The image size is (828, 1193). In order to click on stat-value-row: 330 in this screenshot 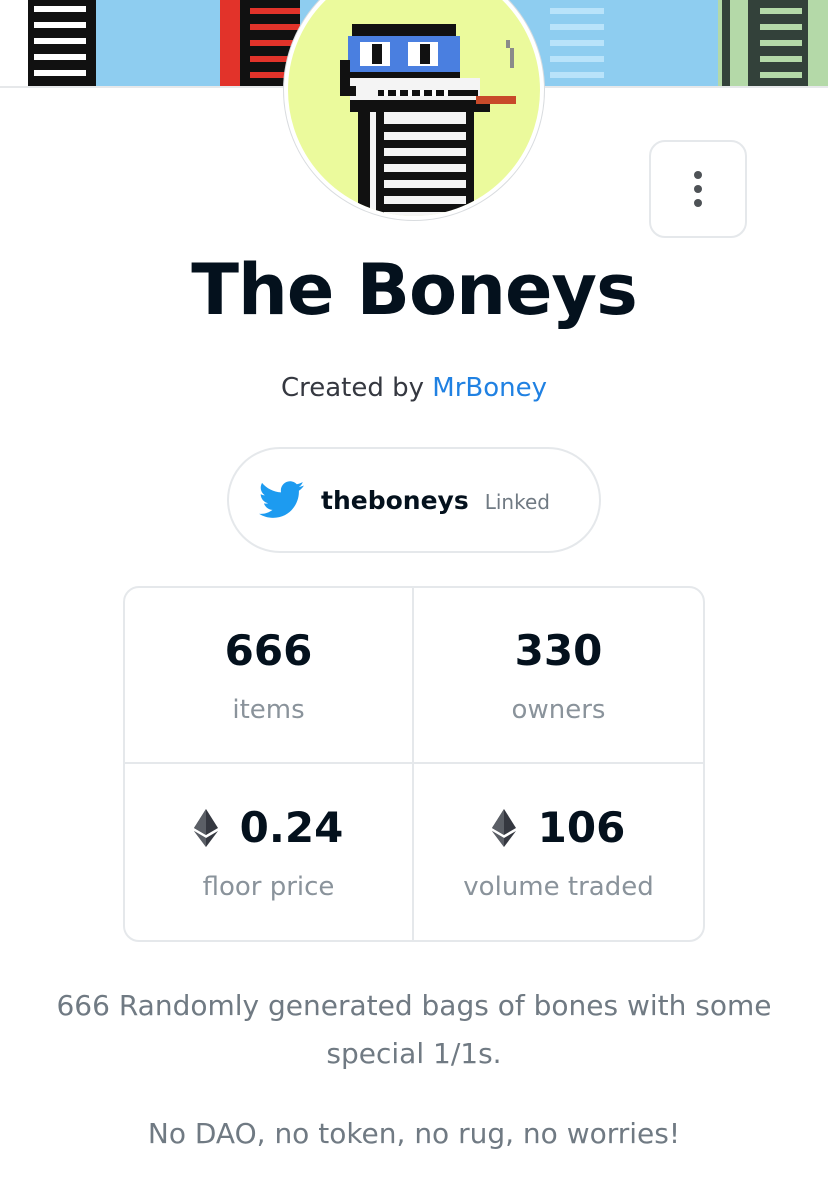, I will do `click(559, 651)`.